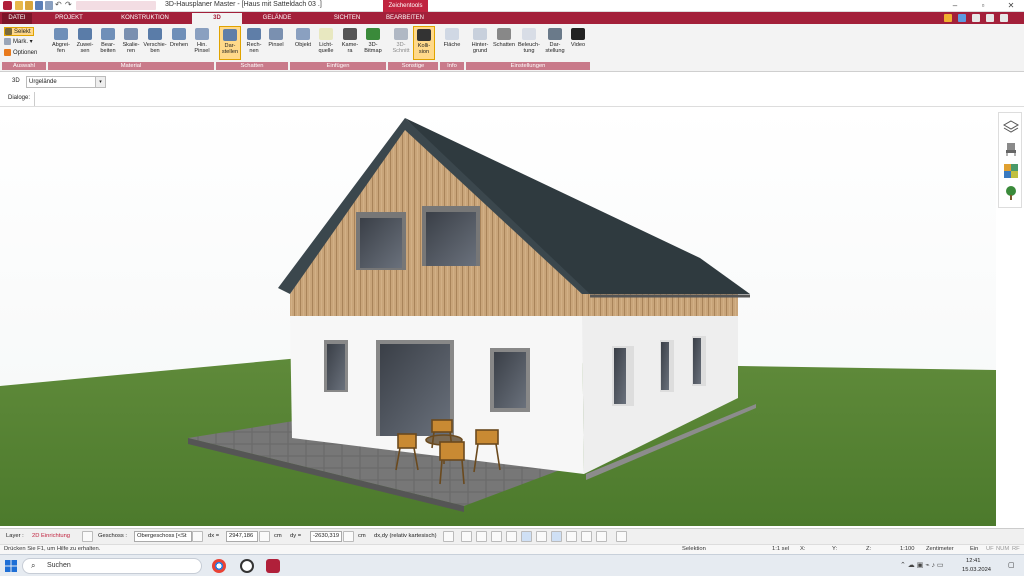 This screenshot has width=1024, height=576. What do you see at coordinates (948, 18) in the screenshot?
I see `tools-icon` at bounding box center [948, 18].